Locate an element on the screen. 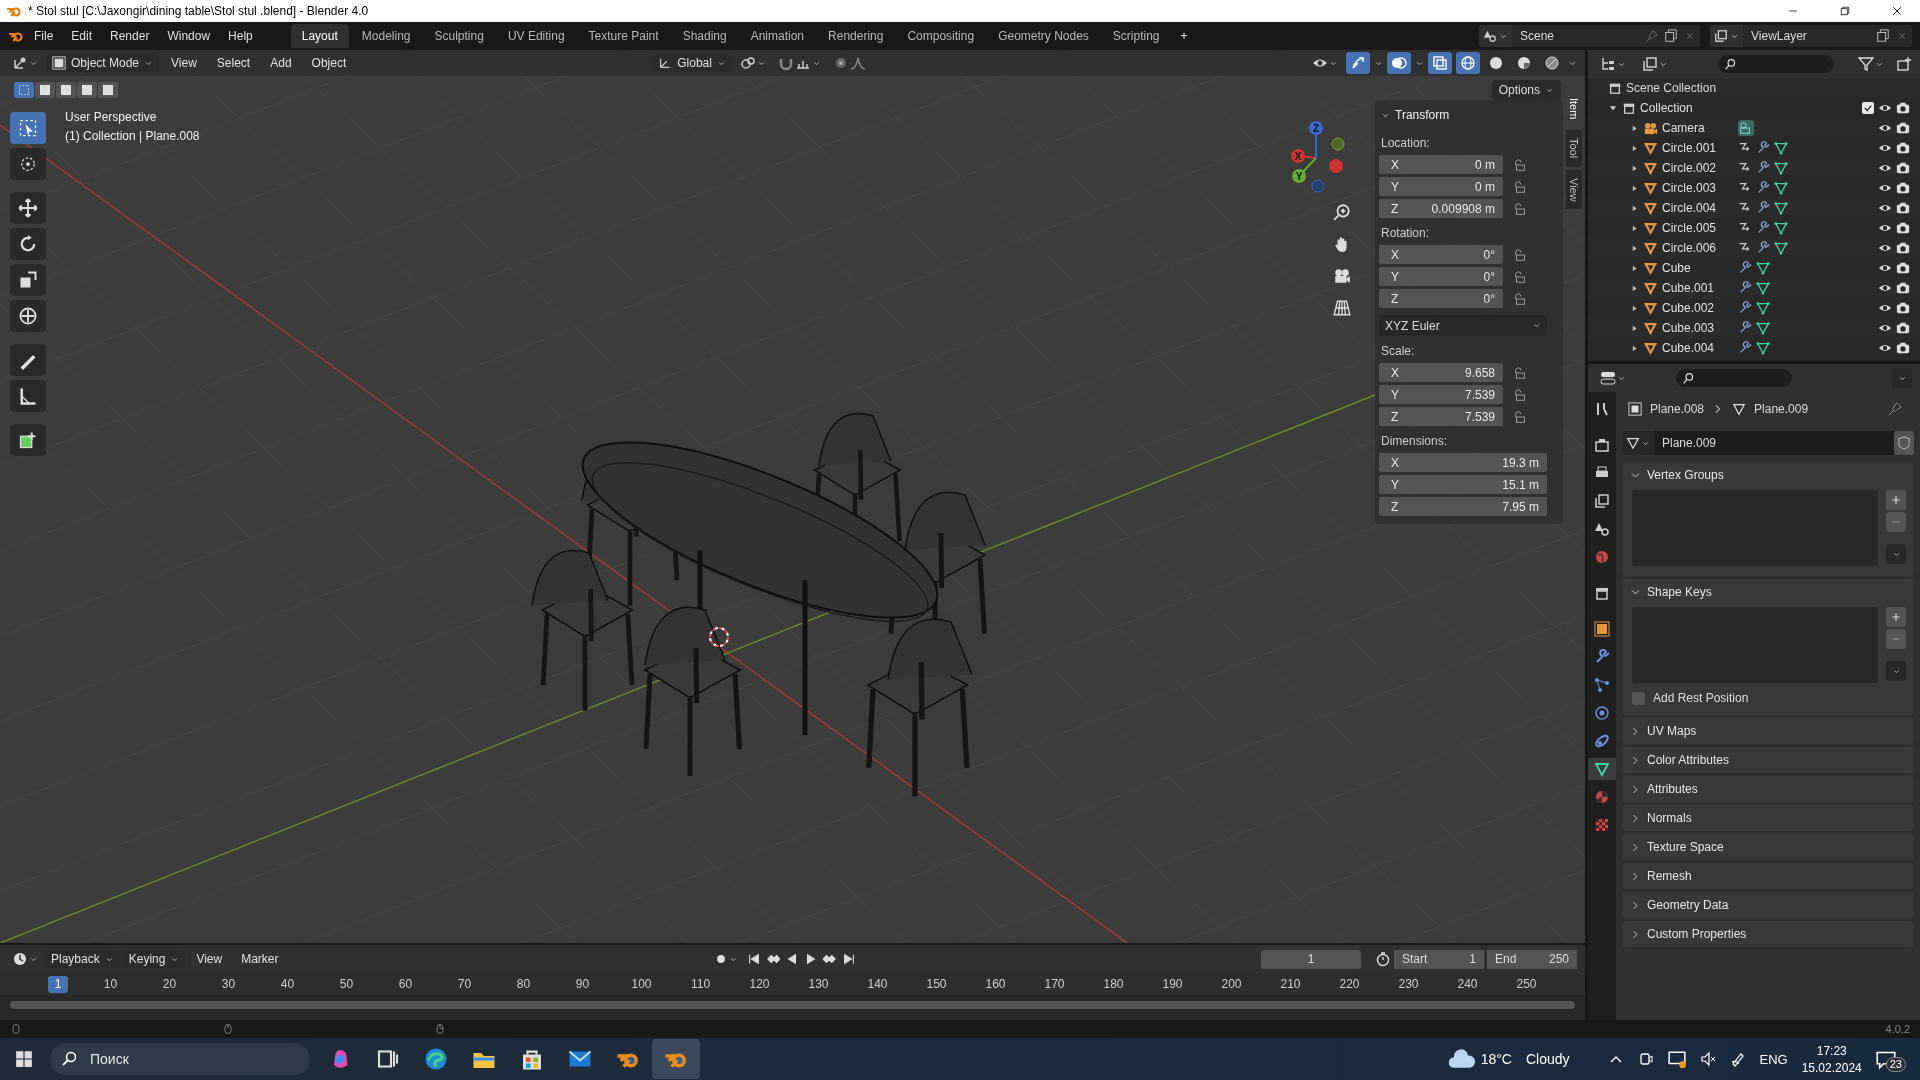 This screenshot has width=1920, height=1080. frame-number: 200 is located at coordinates (1231, 984).